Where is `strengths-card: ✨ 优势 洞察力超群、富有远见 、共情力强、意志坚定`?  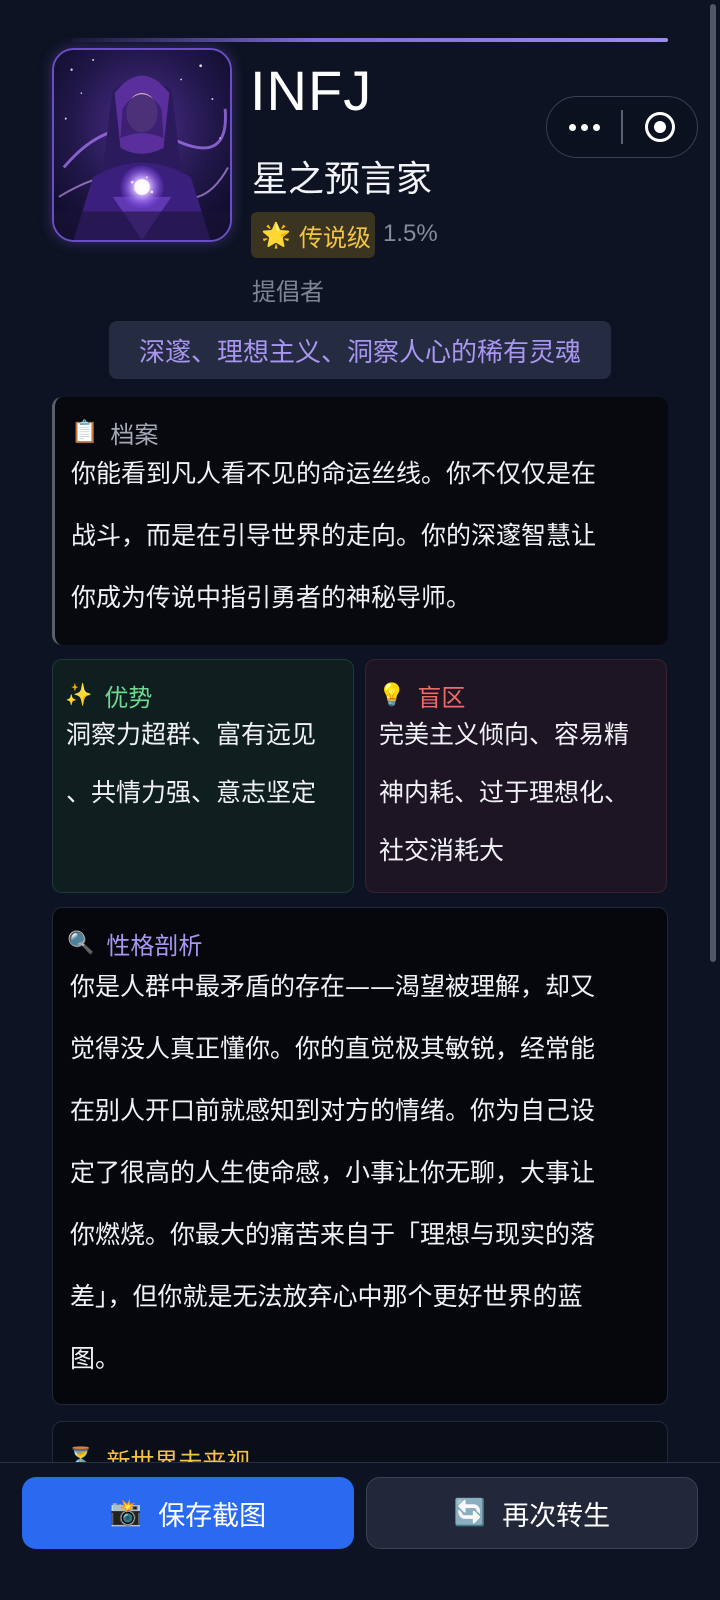
strengths-card: ✨ 优势 洞察力超群、富有远见 、共情力强、意志坚定 is located at coordinates (203, 776).